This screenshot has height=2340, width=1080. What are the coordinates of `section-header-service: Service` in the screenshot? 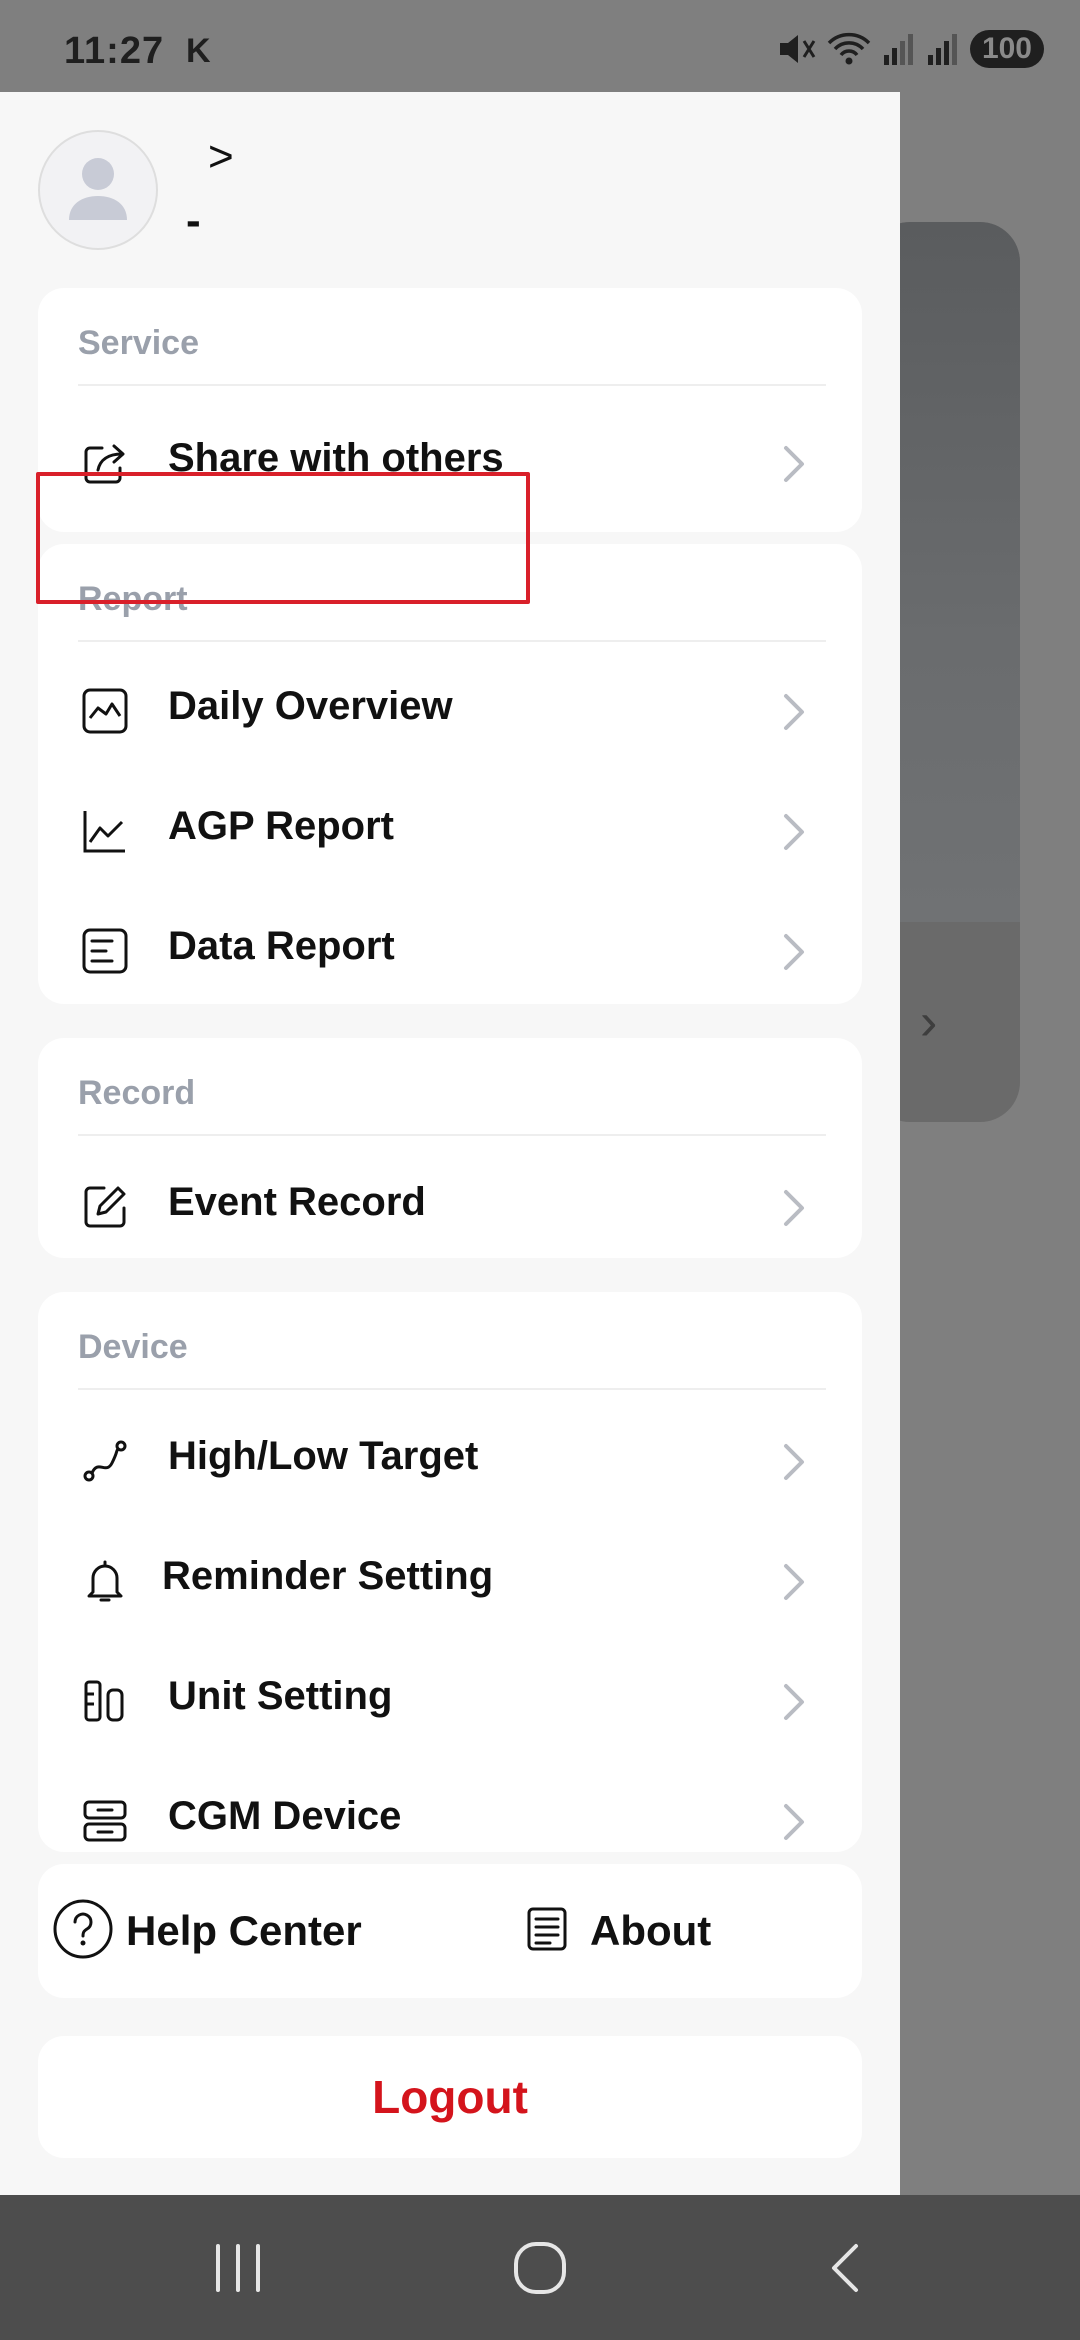 It's located at (138, 343).